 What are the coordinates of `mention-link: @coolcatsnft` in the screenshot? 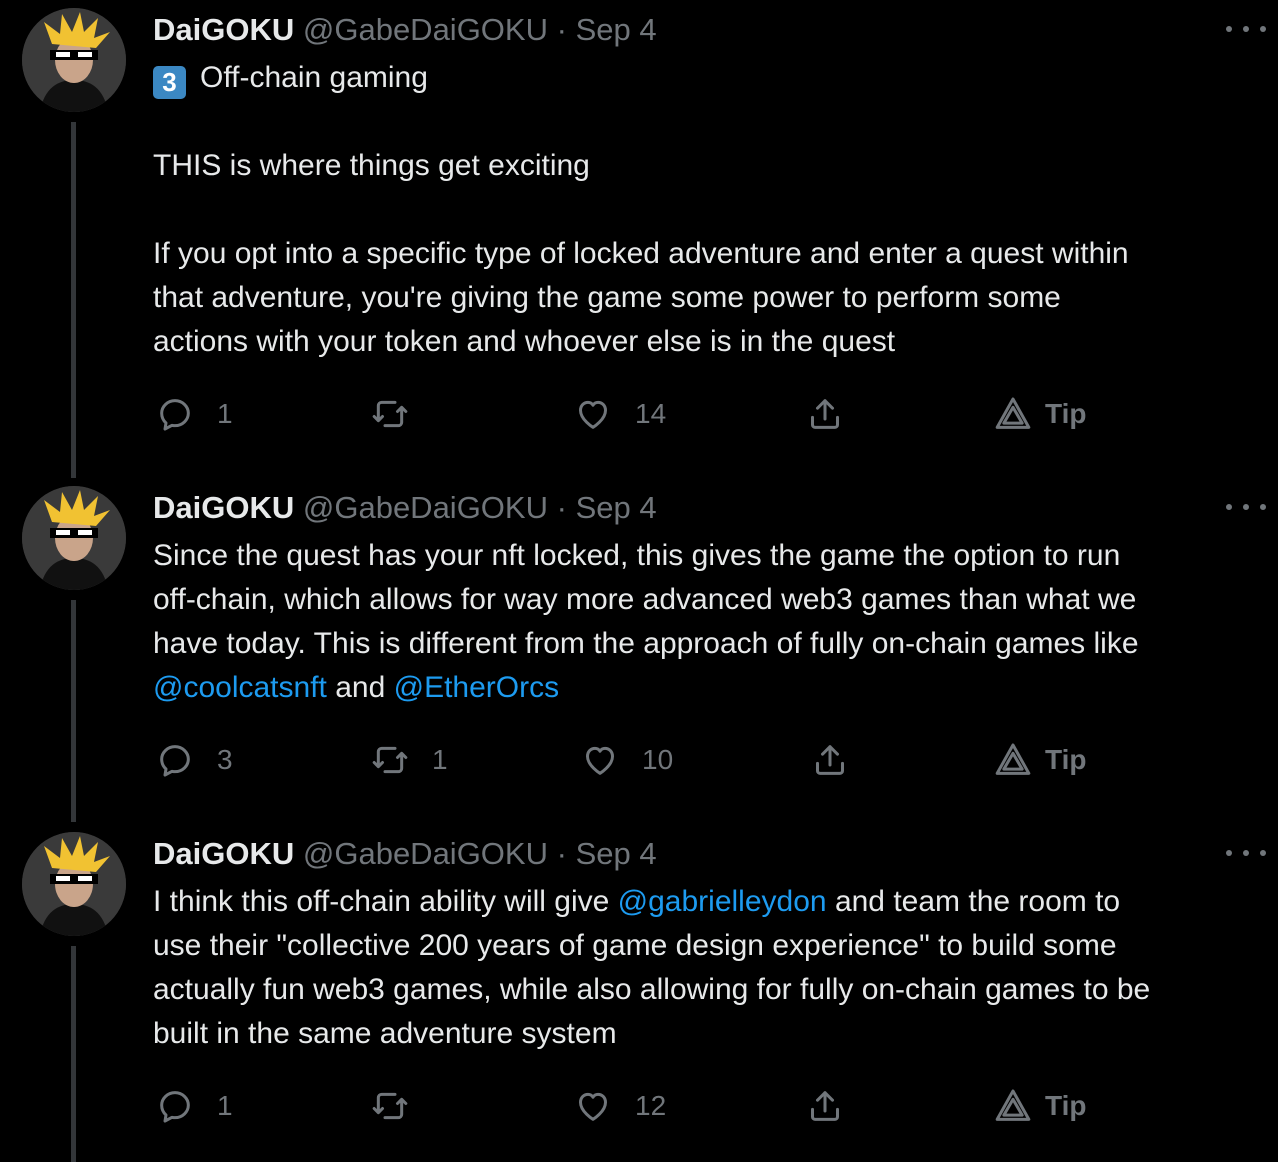 It's located at (240, 687).